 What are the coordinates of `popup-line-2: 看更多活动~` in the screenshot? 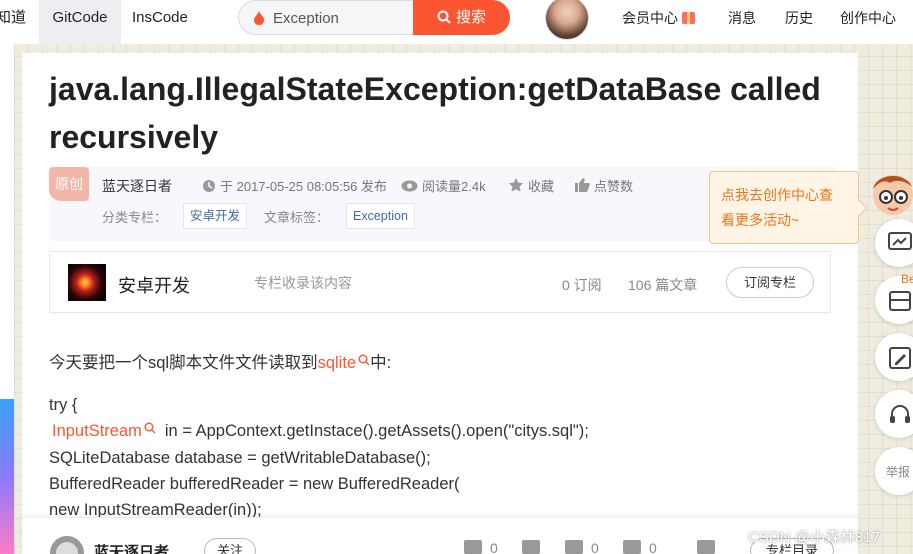 It's located at (760, 220).